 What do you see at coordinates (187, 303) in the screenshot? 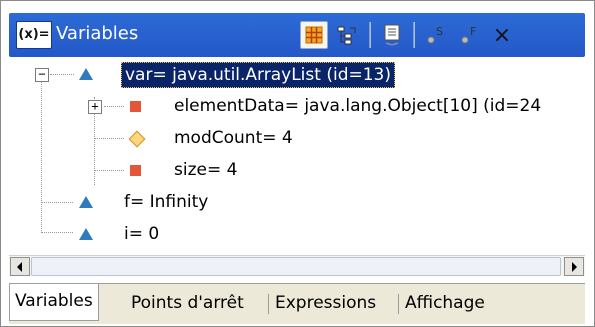
I see `tab-points-darret: Points d'arrêt` at bounding box center [187, 303].